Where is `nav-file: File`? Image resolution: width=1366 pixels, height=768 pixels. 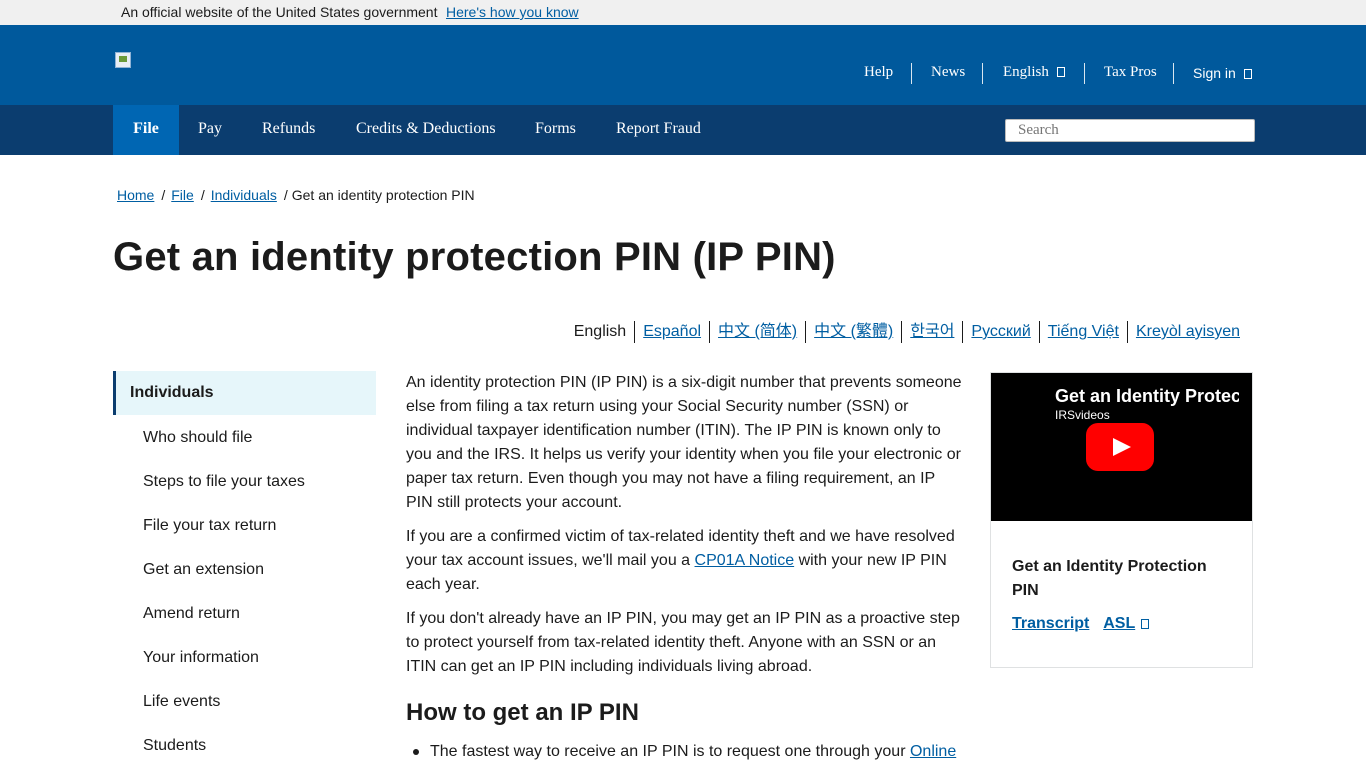 nav-file: File is located at coordinates (146, 130).